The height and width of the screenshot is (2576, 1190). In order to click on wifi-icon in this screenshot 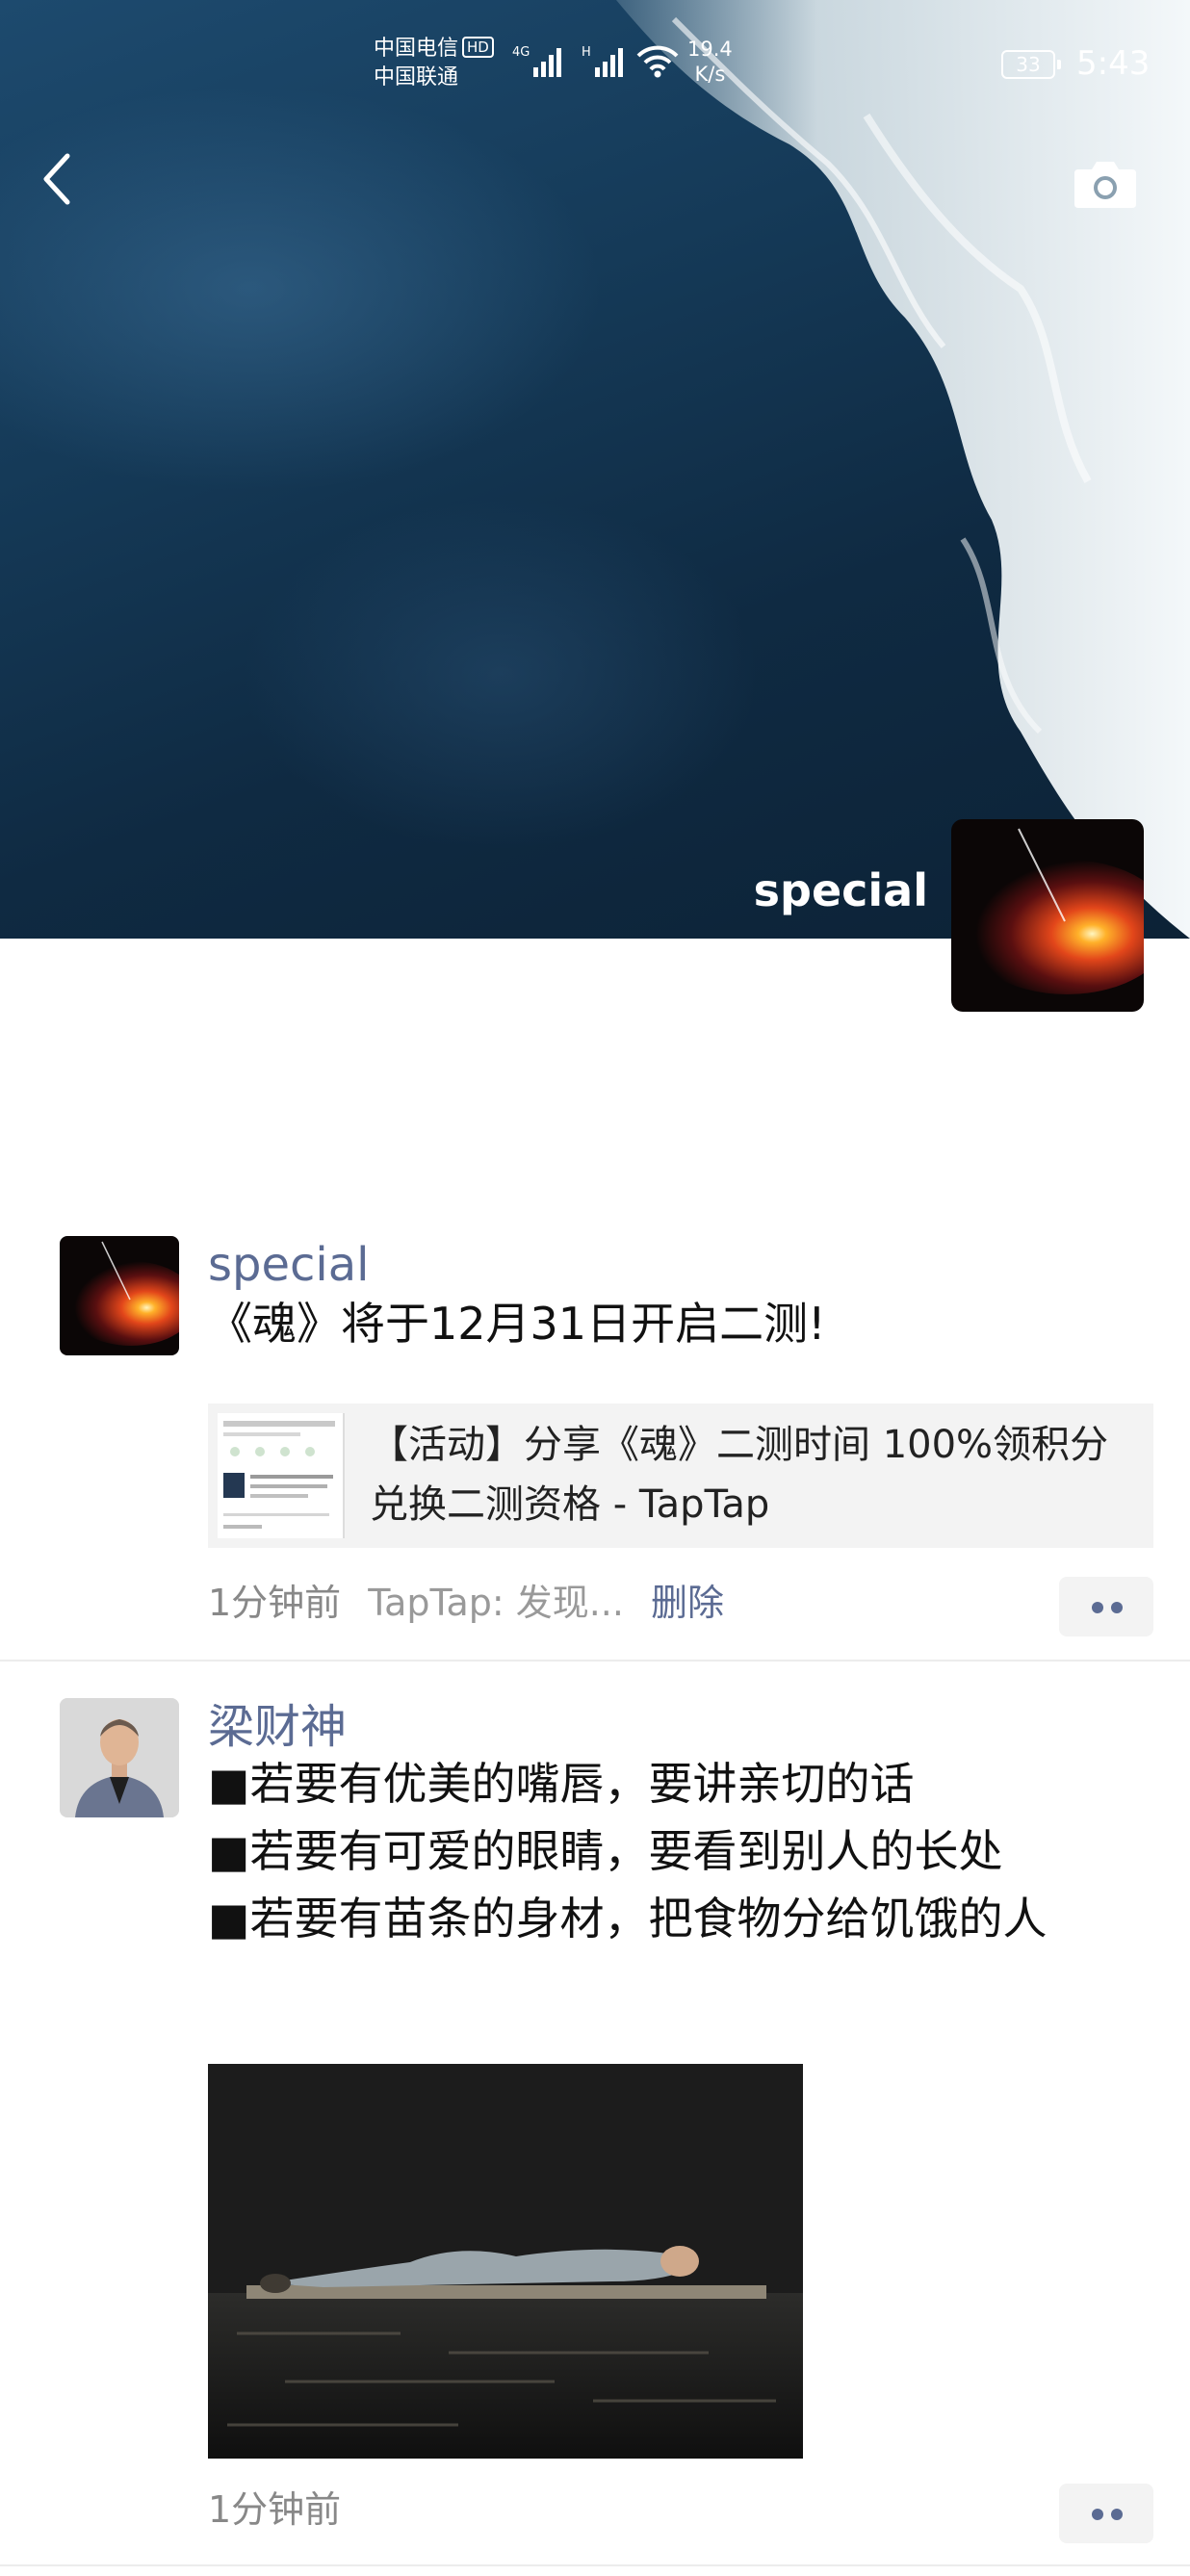, I will do `click(658, 62)`.